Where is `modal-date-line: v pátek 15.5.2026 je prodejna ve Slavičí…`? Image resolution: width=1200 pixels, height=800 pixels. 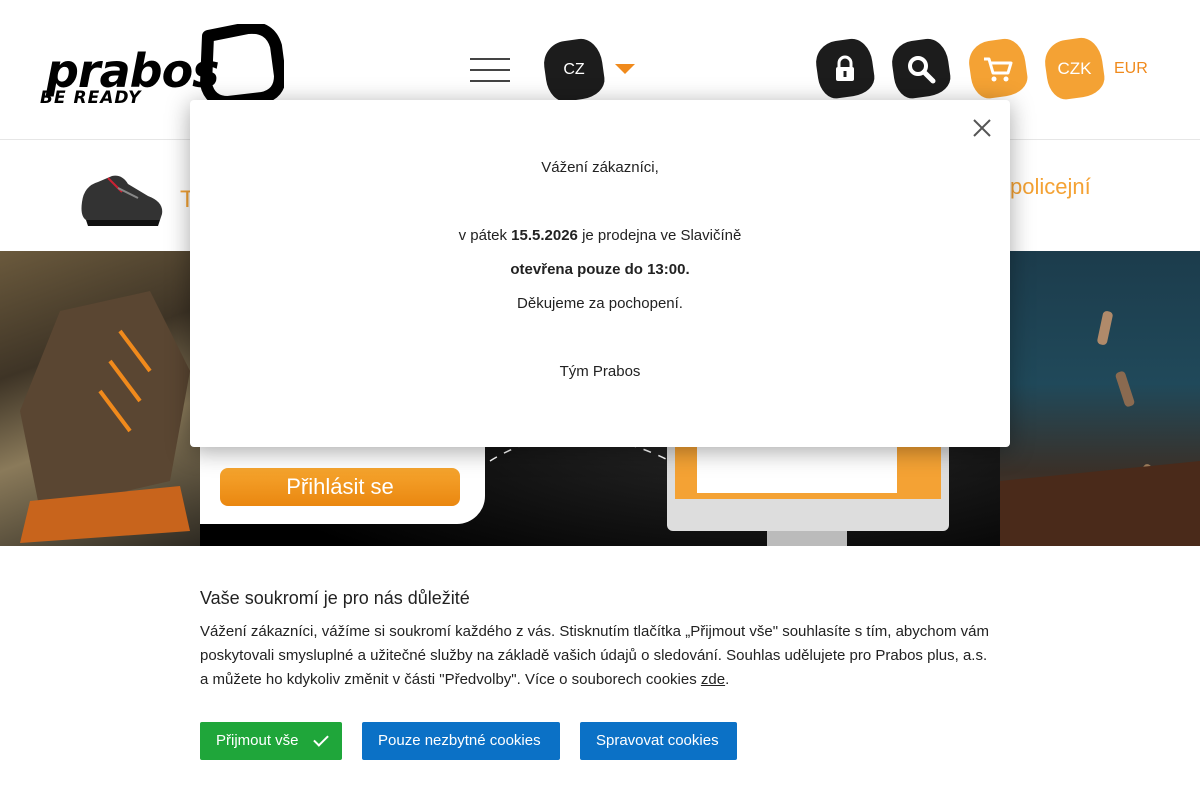 modal-date-line: v pátek 15.5.2026 je prodejna ve Slavičí… is located at coordinates (600, 235).